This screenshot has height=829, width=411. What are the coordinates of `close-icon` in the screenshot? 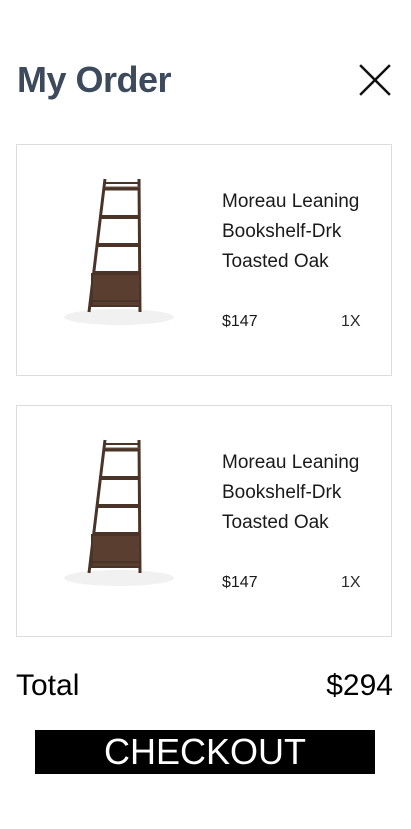 It's located at (375, 80).